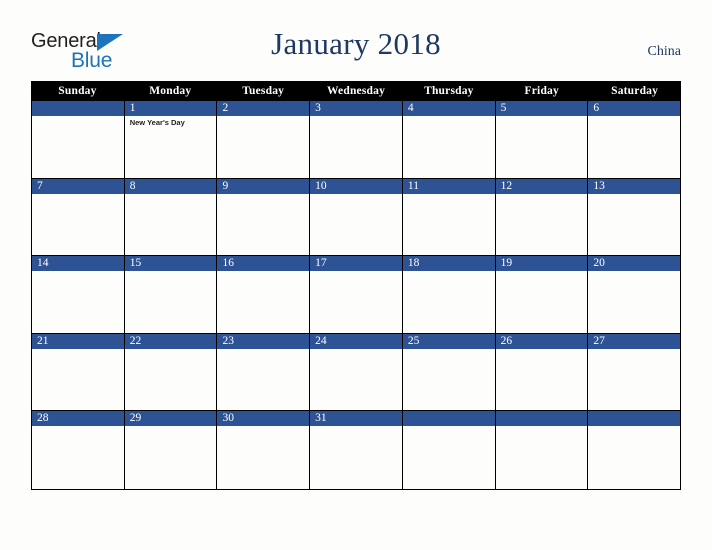 Image resolution: width=712 pixels, height=550 pixels. What do you see at coordinates (170, 418) in the screenshot?
I see `day-number: 29` at bounding box center [170, 418].